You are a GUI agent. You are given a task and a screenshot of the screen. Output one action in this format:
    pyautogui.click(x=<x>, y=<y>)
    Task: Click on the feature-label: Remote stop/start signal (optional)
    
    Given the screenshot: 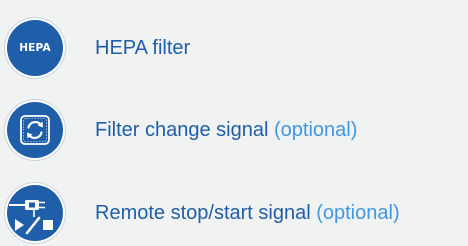 What is the action you would take?
    pyautogui.click(x=247, y=213)
    